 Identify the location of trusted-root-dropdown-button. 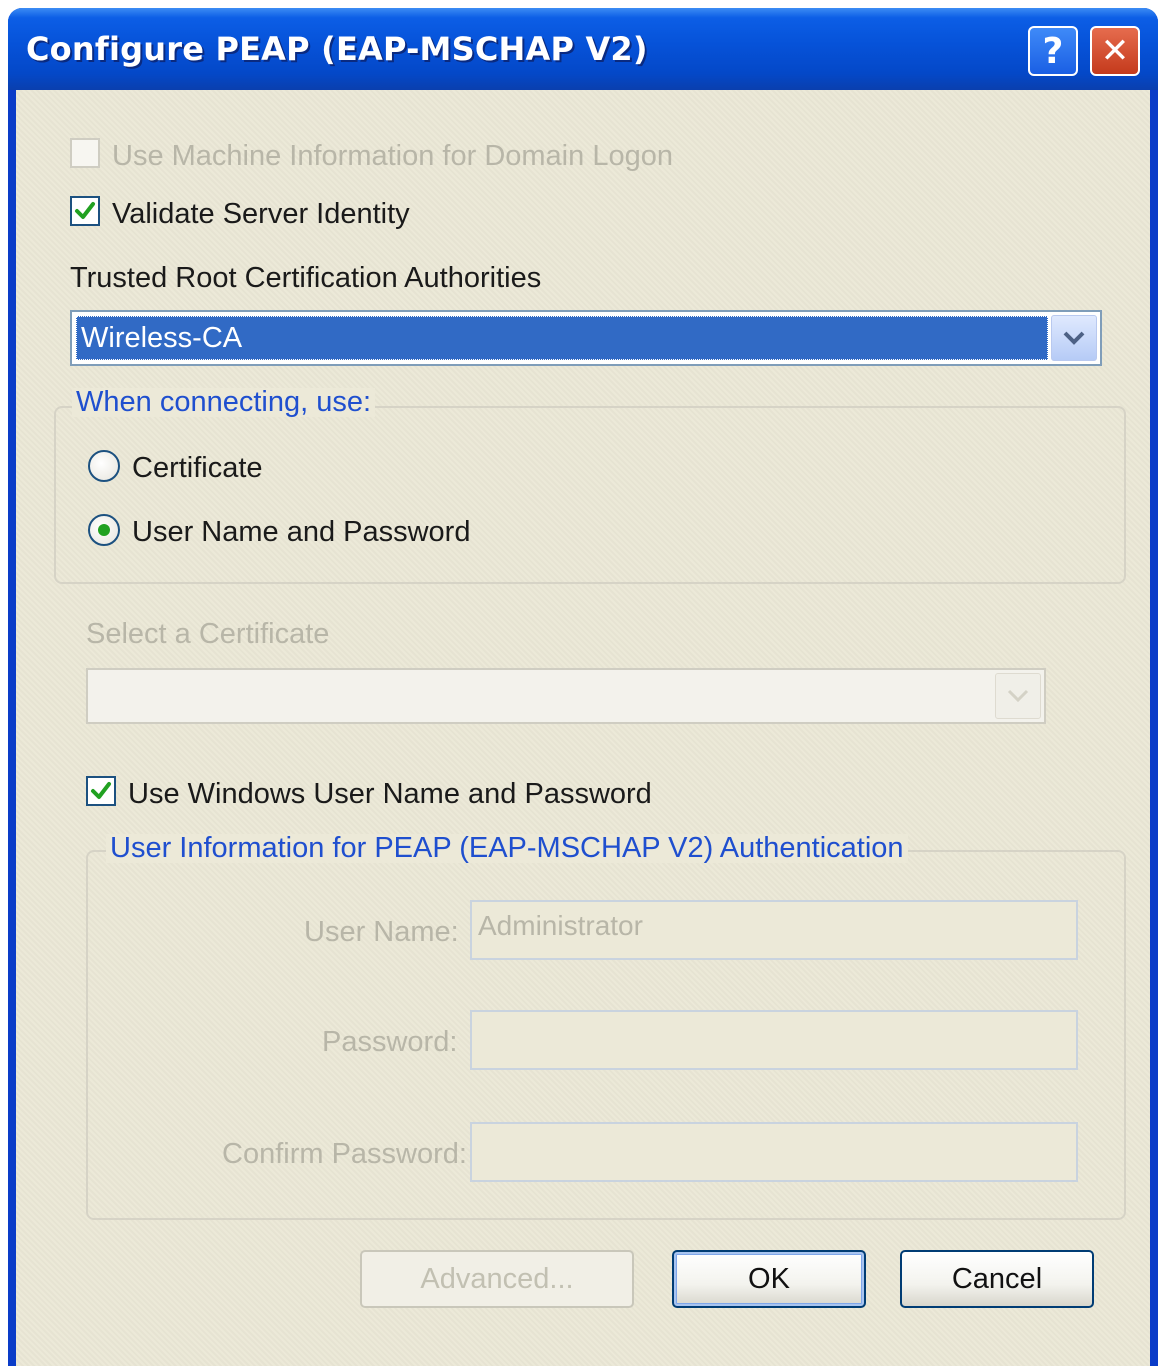
(1074, 338).